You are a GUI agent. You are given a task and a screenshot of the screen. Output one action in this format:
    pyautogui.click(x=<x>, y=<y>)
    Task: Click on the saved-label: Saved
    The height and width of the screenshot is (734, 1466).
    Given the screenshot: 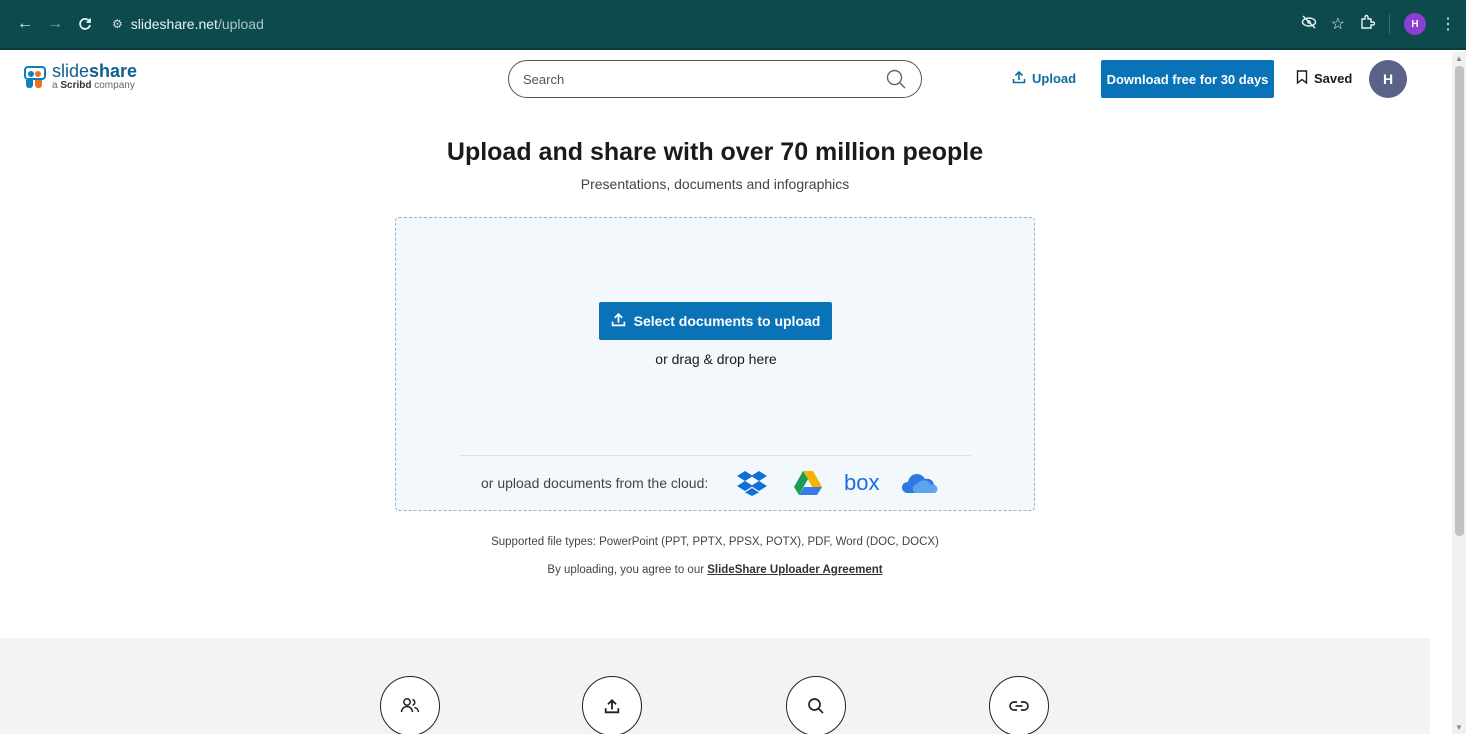 What is the action you would take?
    pyautogui.click(x=1333, y=78)
    